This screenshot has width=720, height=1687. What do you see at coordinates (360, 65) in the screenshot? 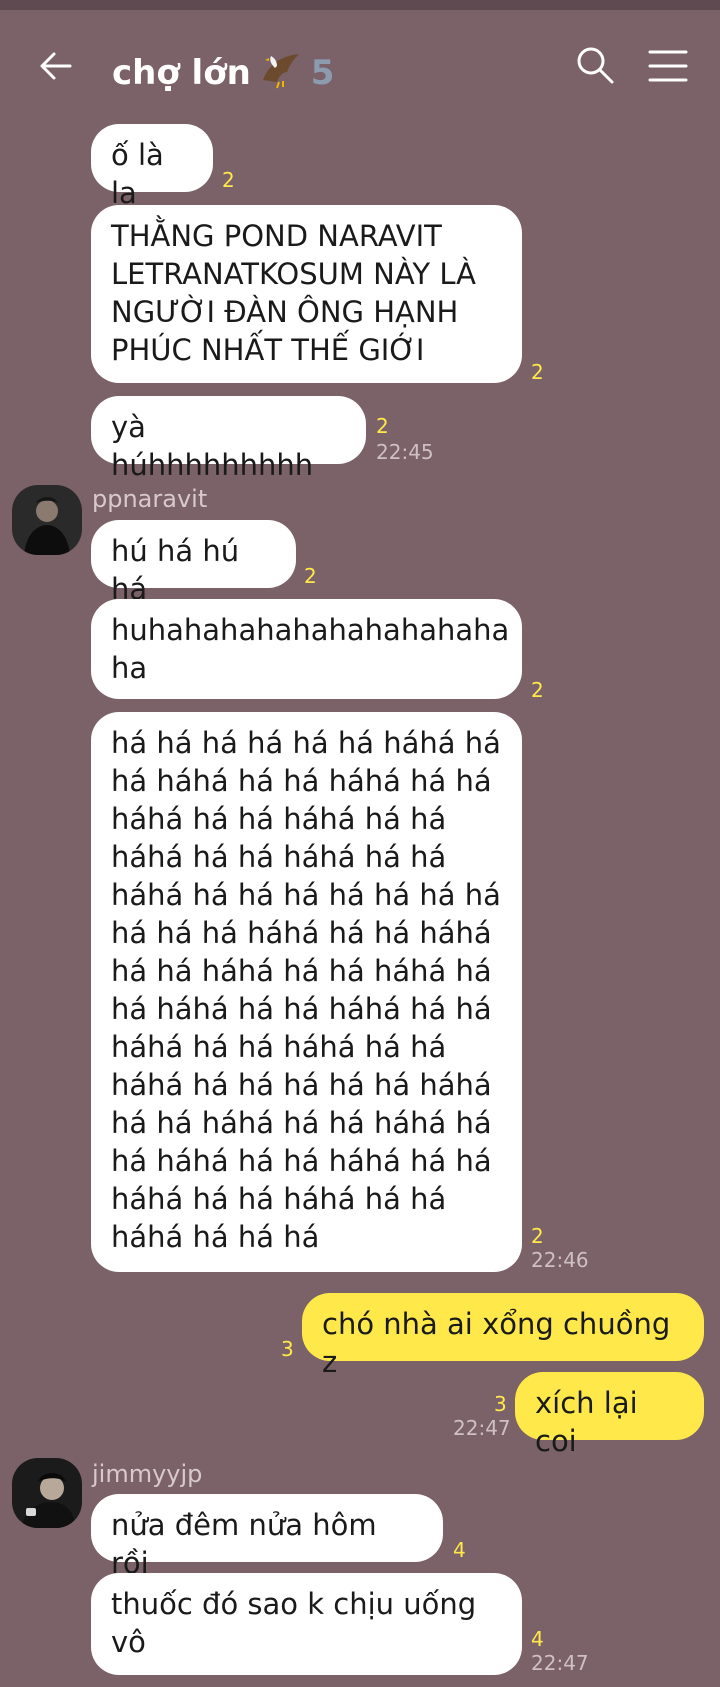
I see `chat-header: chợ lớn 5` at bounding box center [360, 65].